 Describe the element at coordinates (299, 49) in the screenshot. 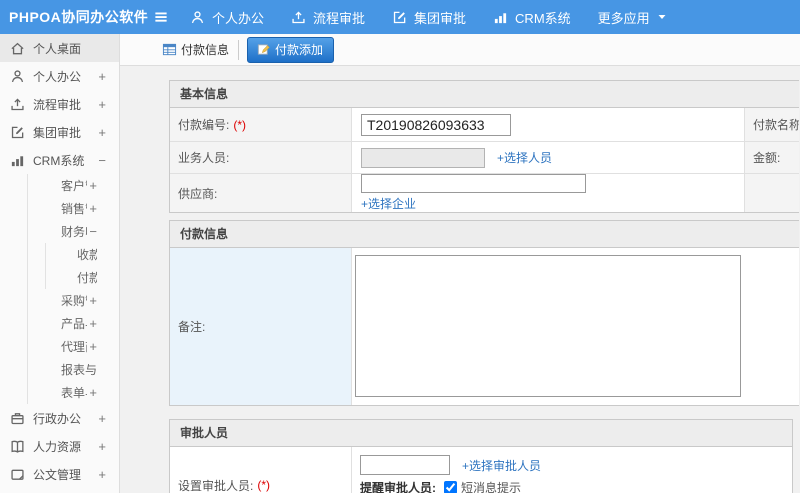

I see `tab-payment-add-label: 付款添加` at that location.